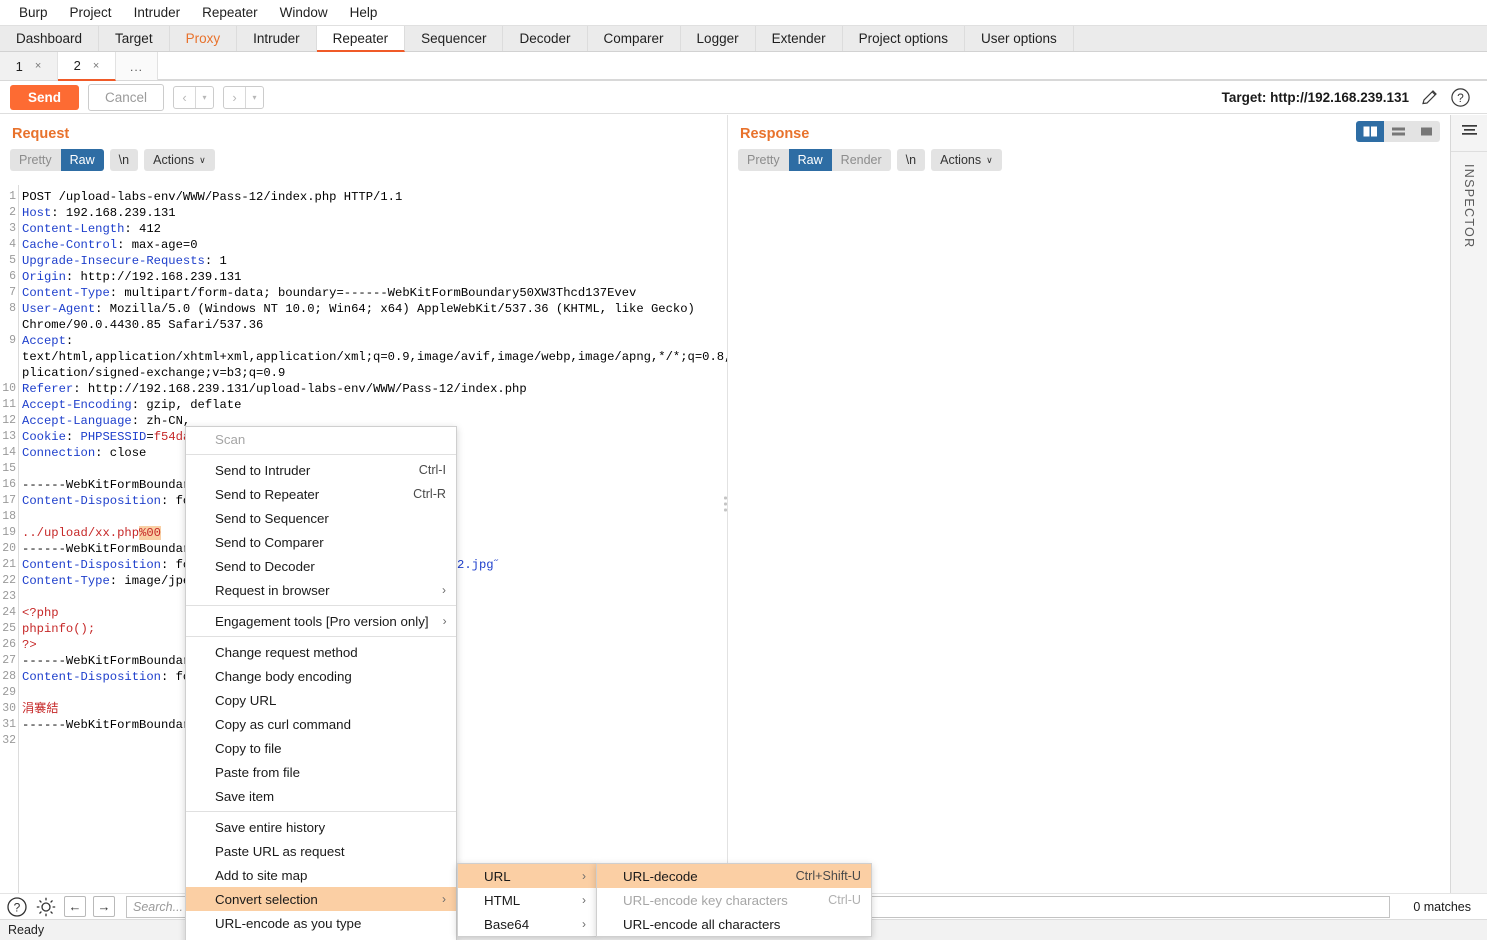  Describe the element at coordinates (82, 160) in the screenshot. I see `request-raw-button: Raw` at that location.